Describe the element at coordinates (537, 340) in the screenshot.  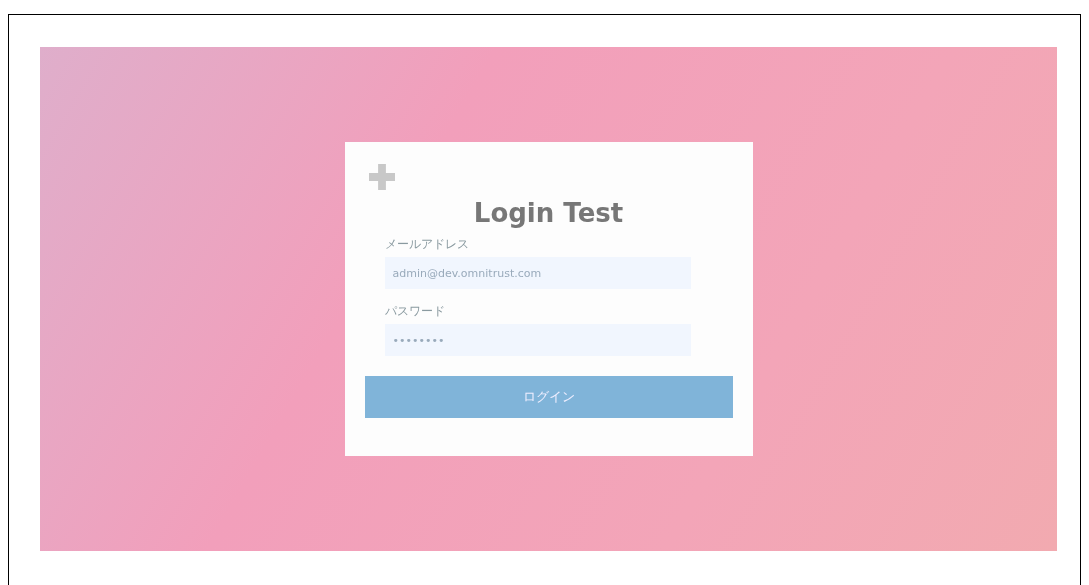
I see `password-field: ••••••••` at that location.